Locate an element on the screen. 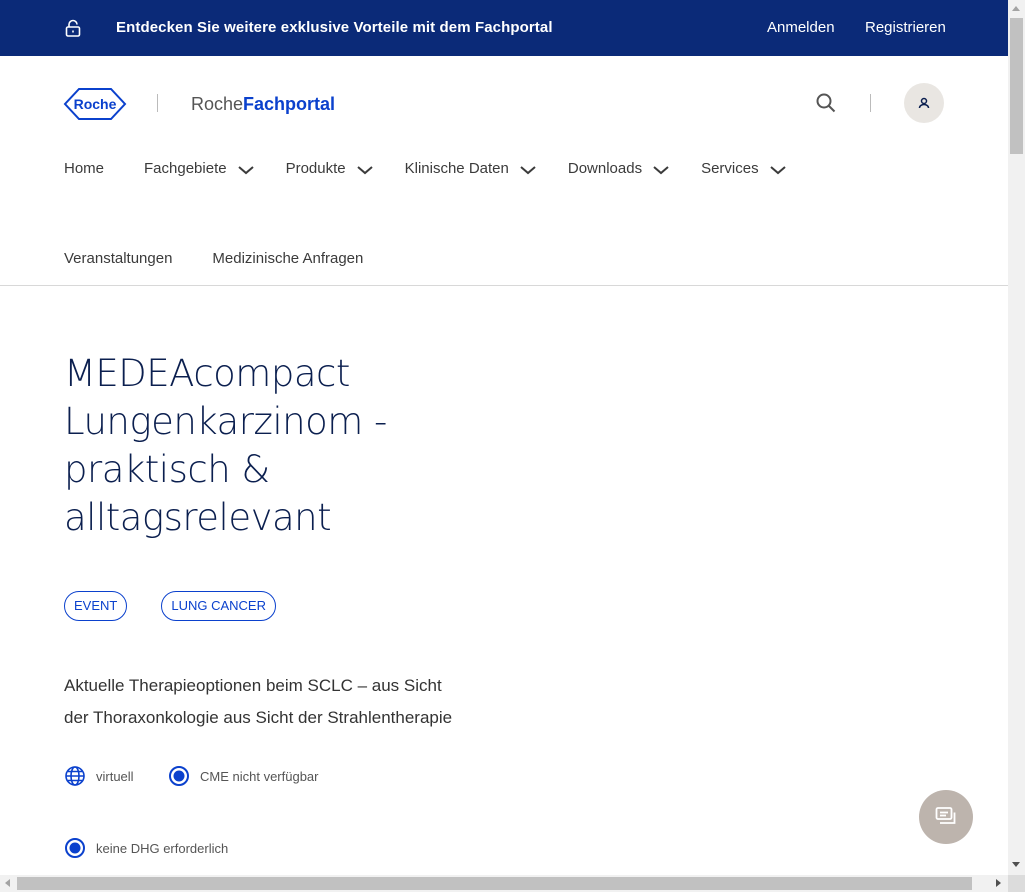 The height and width of the screenshot is (892, 1025). nav-item-label: Medizinische Anfragen is located at coordinates (288, 258).